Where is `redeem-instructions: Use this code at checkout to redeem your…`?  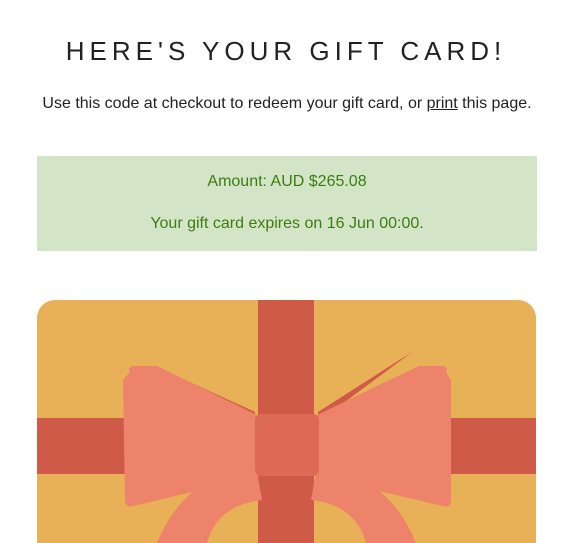
redeem-instructions: Use this code at checkout to redeem your… is located at coordinates (287, 104).